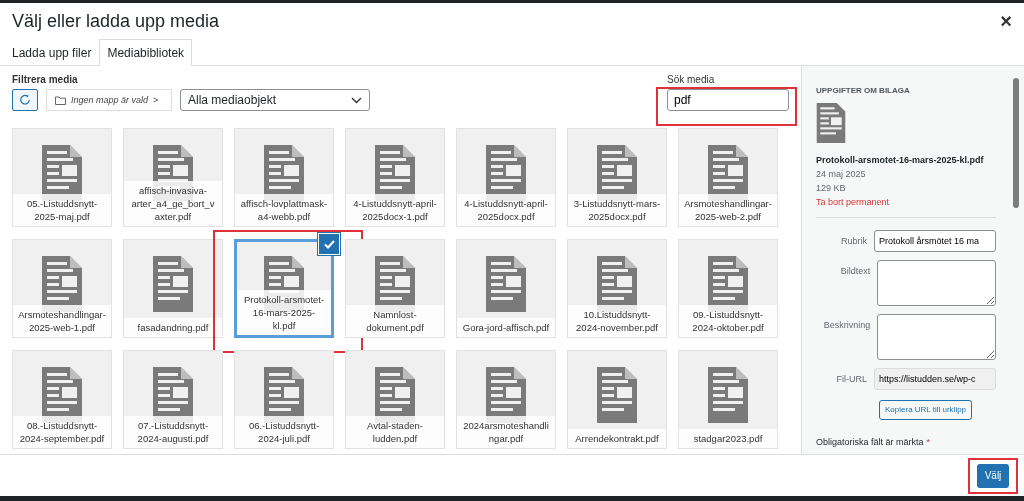 The height and width of the screenshot is (501, 1024). Describe the element at coordinates (62, 432) in the screenshot. I see `file-name: 08.-Listuddsnytt-2024-september.pdf` at that location.